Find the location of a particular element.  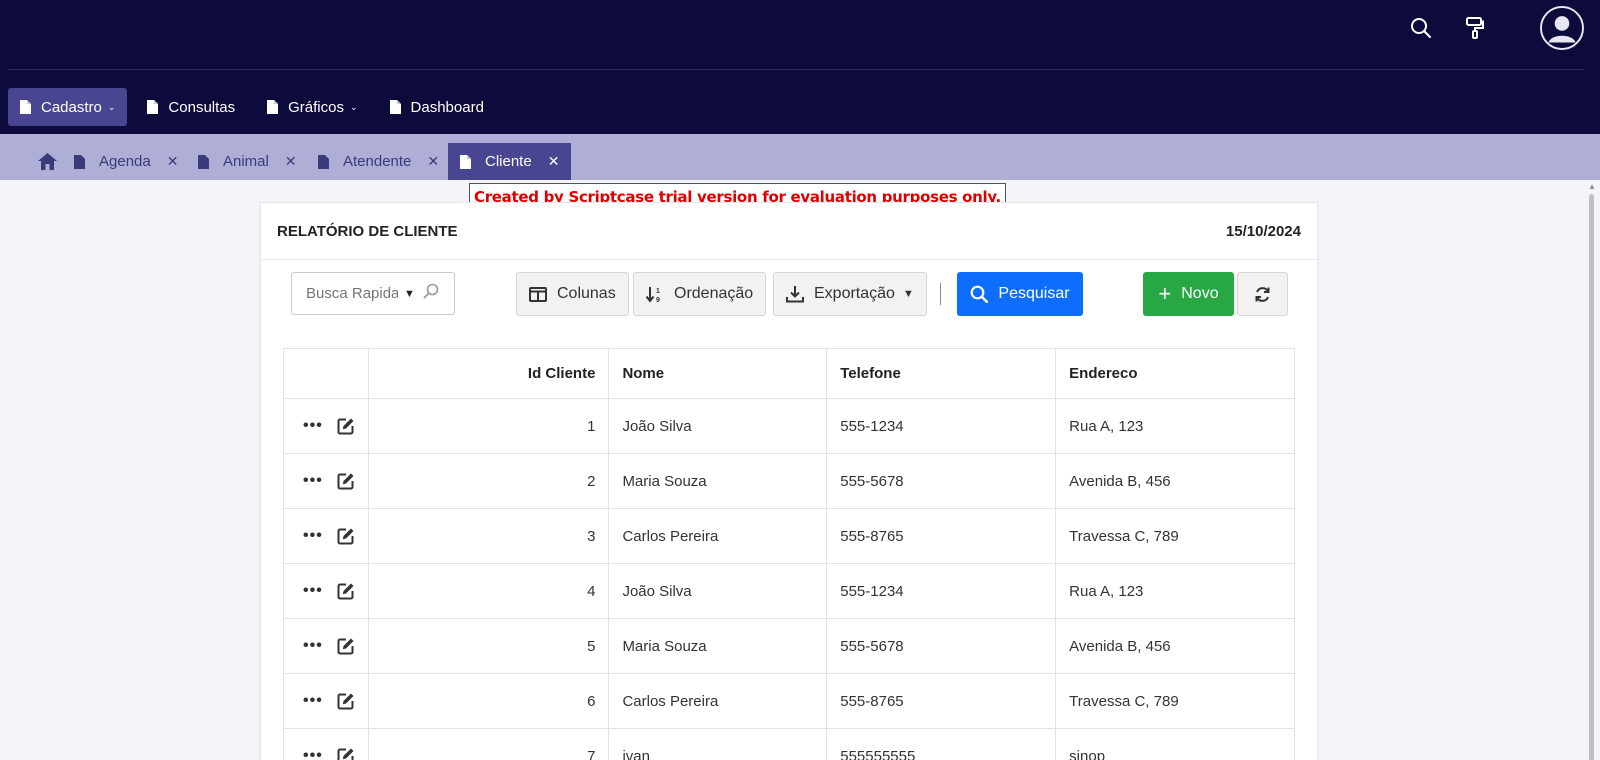

cell-telefone: 555-5678 is located at coordinates (941, 646).